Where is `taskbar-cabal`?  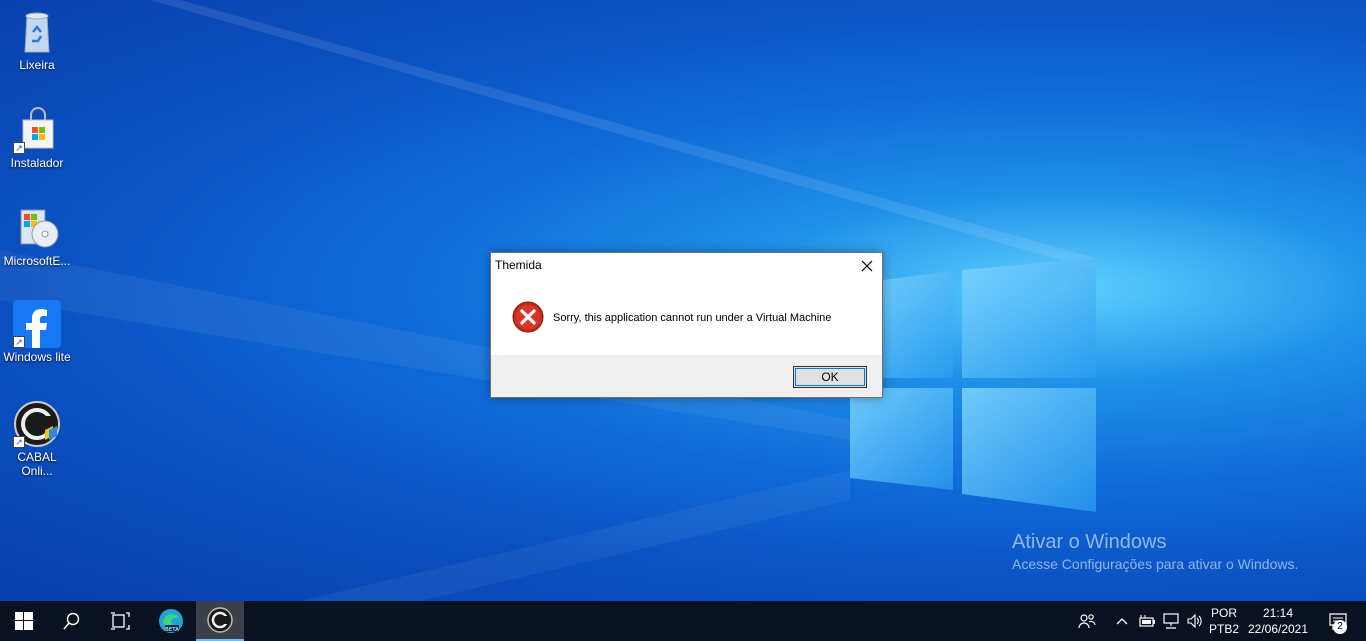 taskbar-cabal is located at coordinates (220, 621).